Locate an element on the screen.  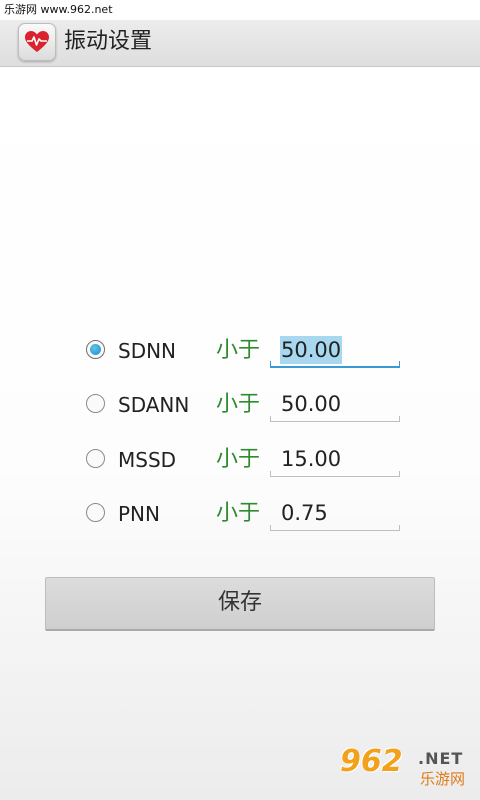
value-input-pnn: 0.75 is located at coordinates (335, 513).